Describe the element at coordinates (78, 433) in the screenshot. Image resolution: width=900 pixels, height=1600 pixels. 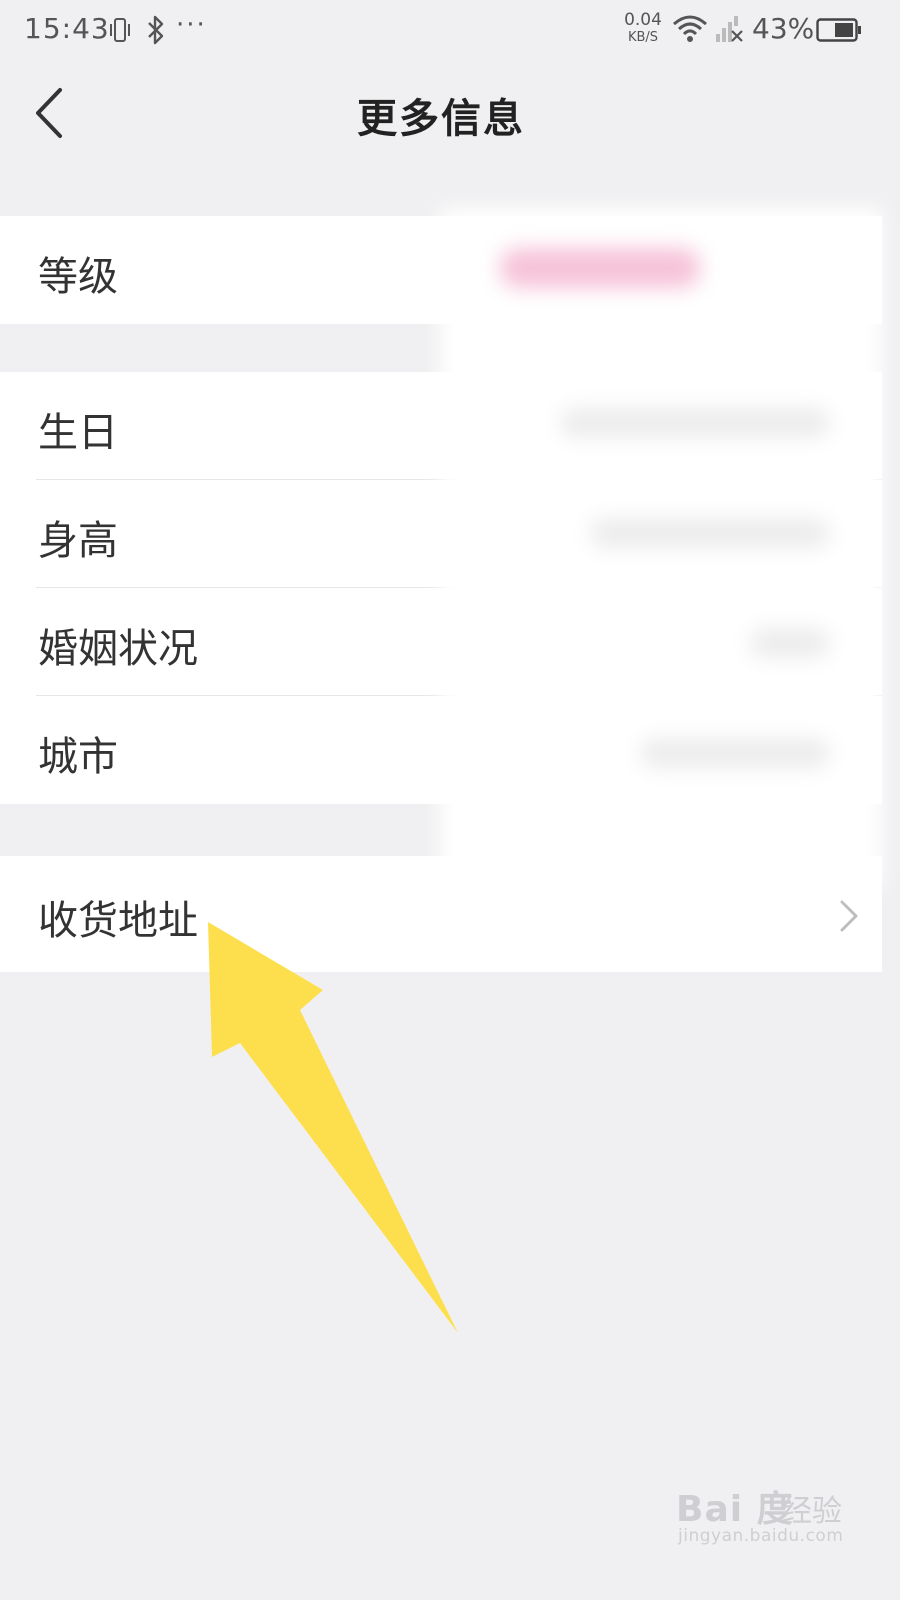
I see `row-label: 生日` at that location.